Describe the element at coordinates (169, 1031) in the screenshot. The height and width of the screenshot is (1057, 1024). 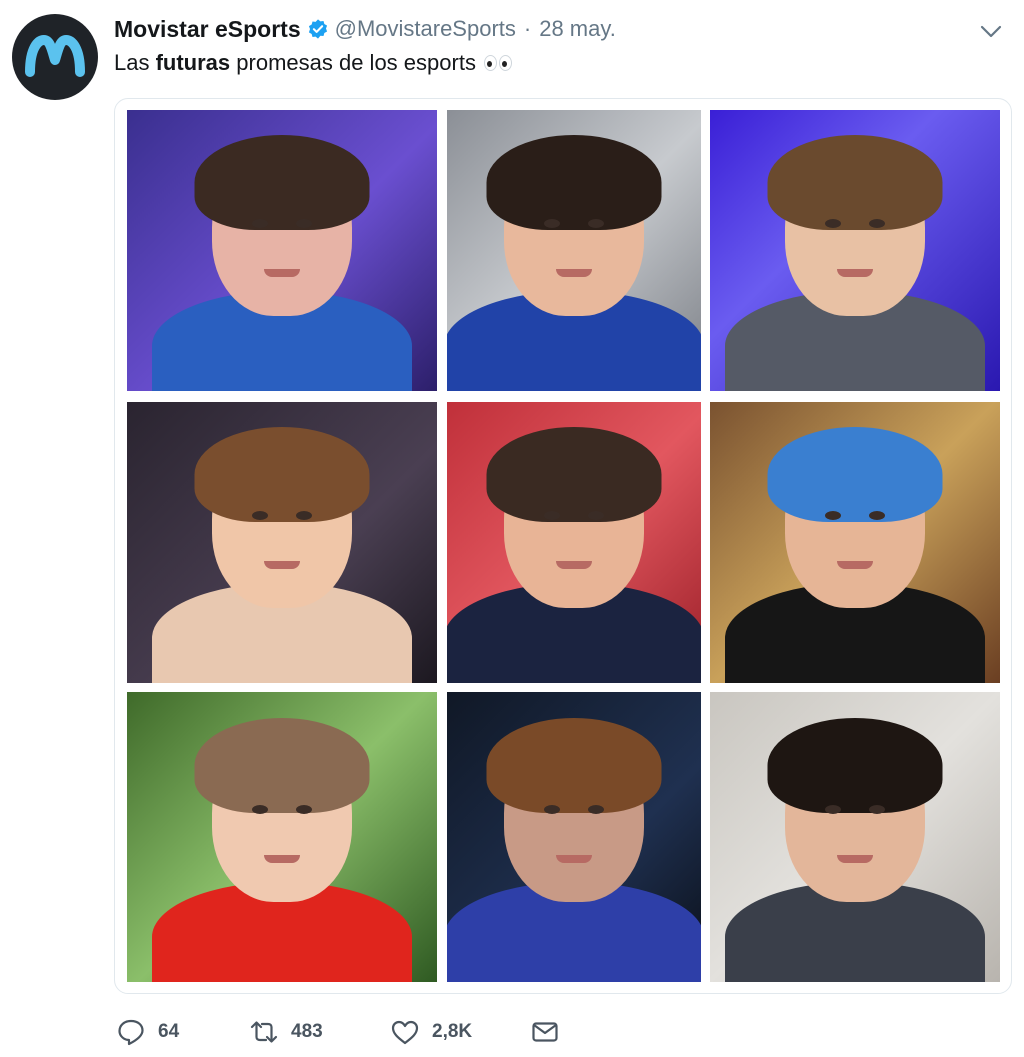
I see `reply-count: 64` at that location.